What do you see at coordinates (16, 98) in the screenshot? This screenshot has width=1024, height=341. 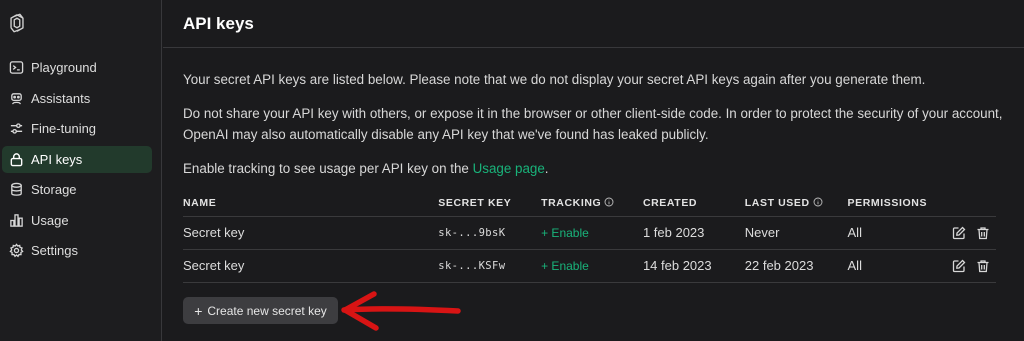 I see `robot-icon` at bounding box center [16, 98].